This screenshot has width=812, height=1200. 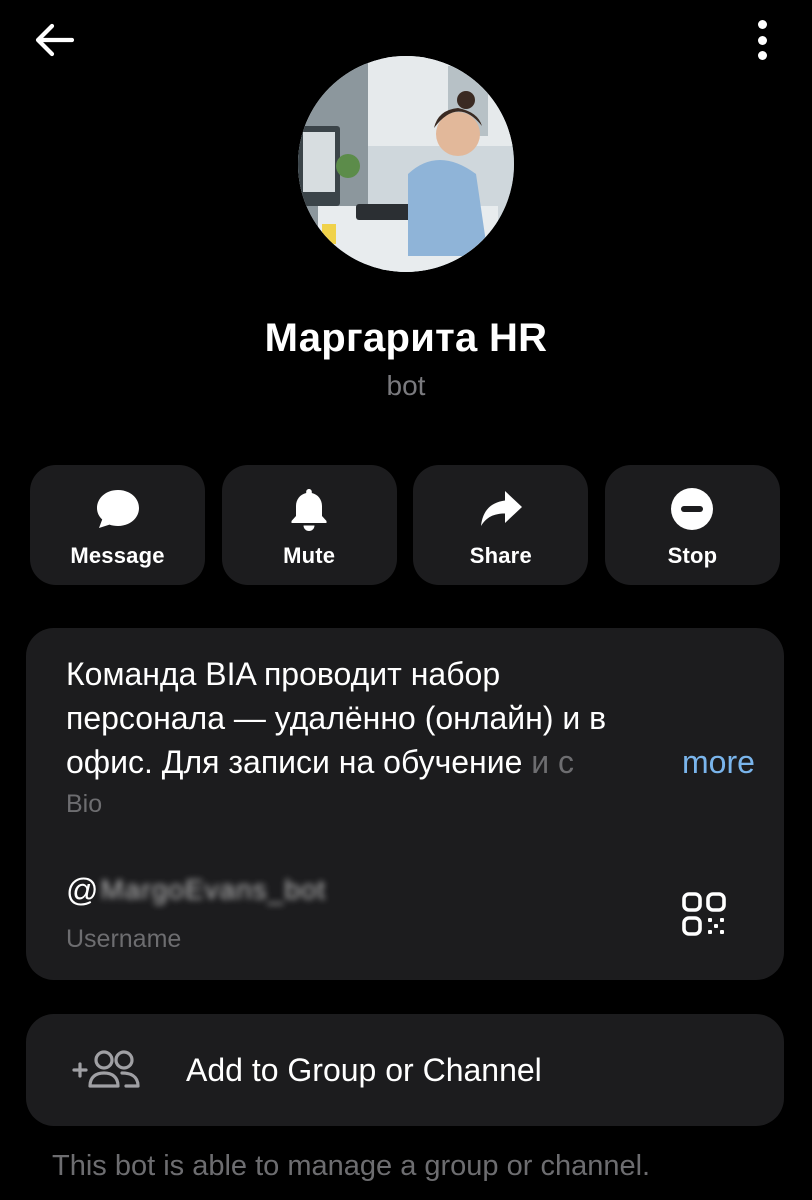 I want to click on more-menu-button, so click(x=762, y=40).